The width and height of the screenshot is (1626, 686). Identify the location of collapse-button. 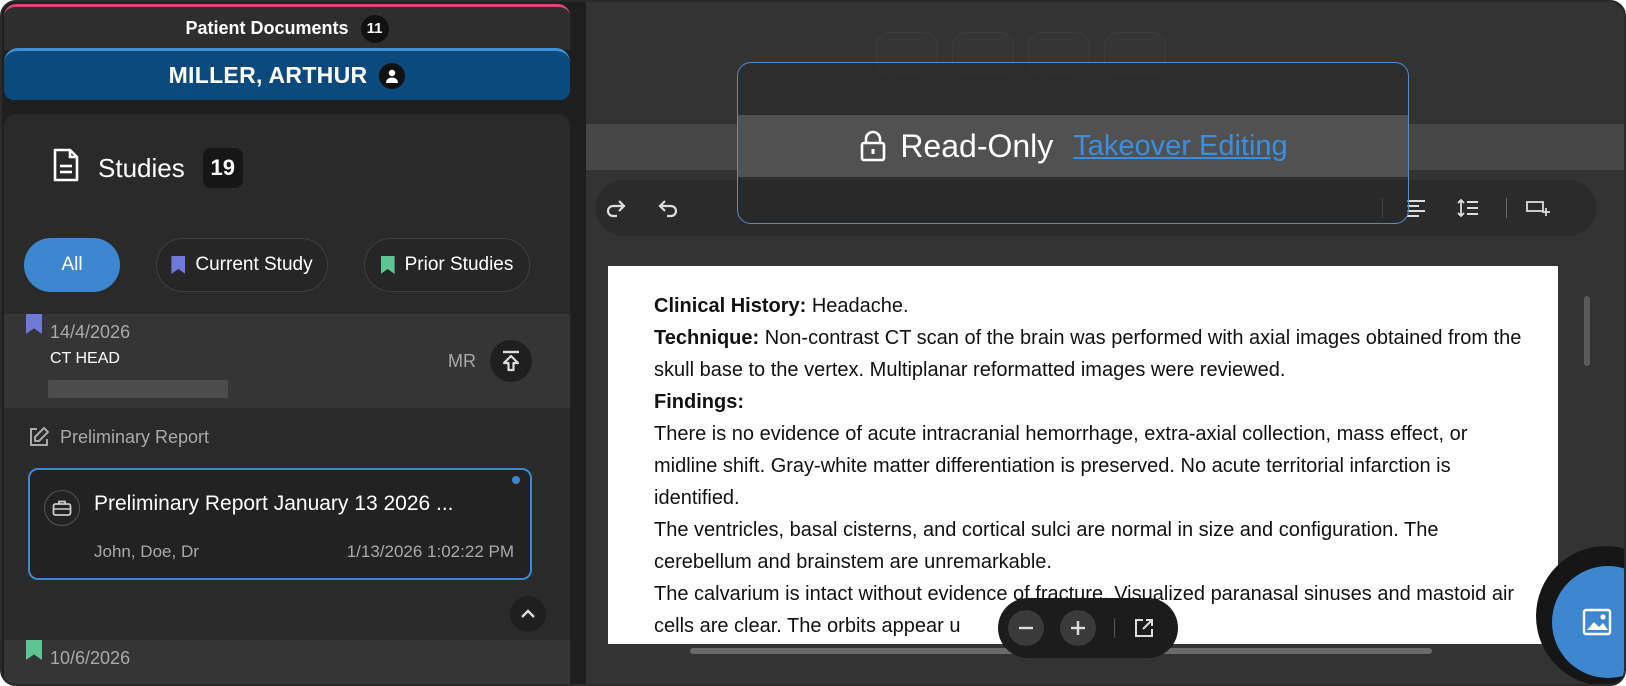
(528, 614).